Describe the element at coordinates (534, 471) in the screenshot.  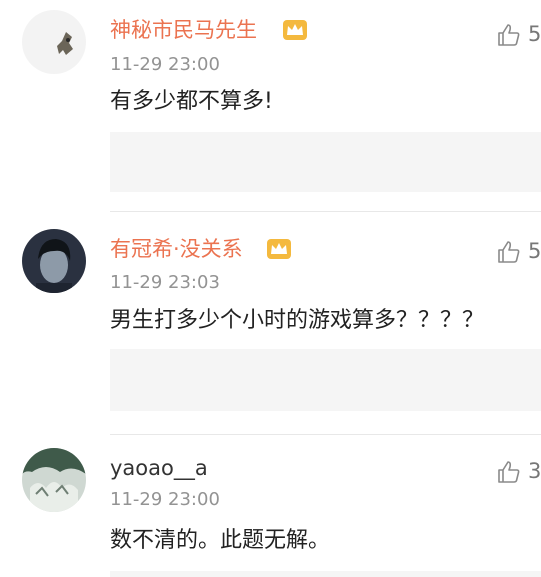
I see `like-count: 3` at that location.